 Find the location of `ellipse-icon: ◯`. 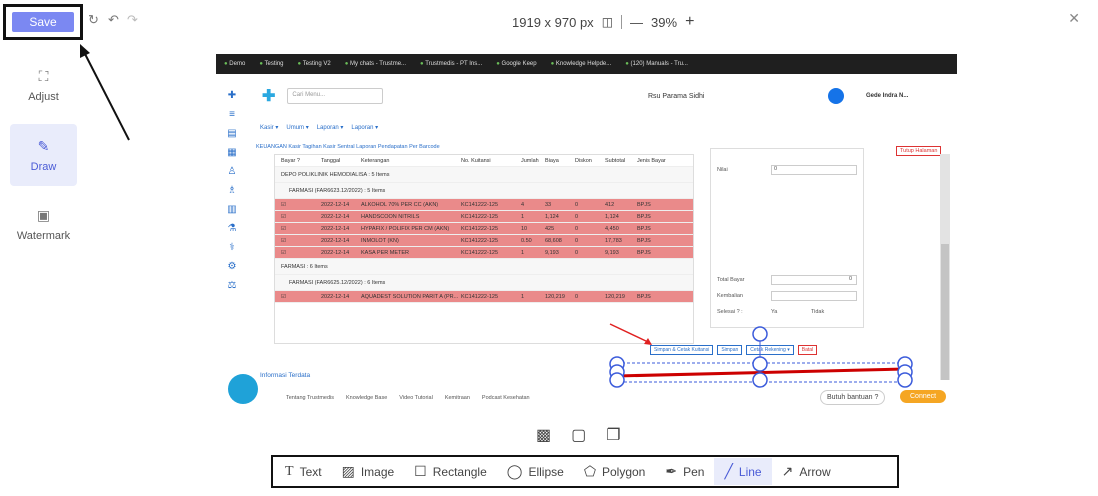

ellipse-icon: ◯ is located at coordinates (514, 471).